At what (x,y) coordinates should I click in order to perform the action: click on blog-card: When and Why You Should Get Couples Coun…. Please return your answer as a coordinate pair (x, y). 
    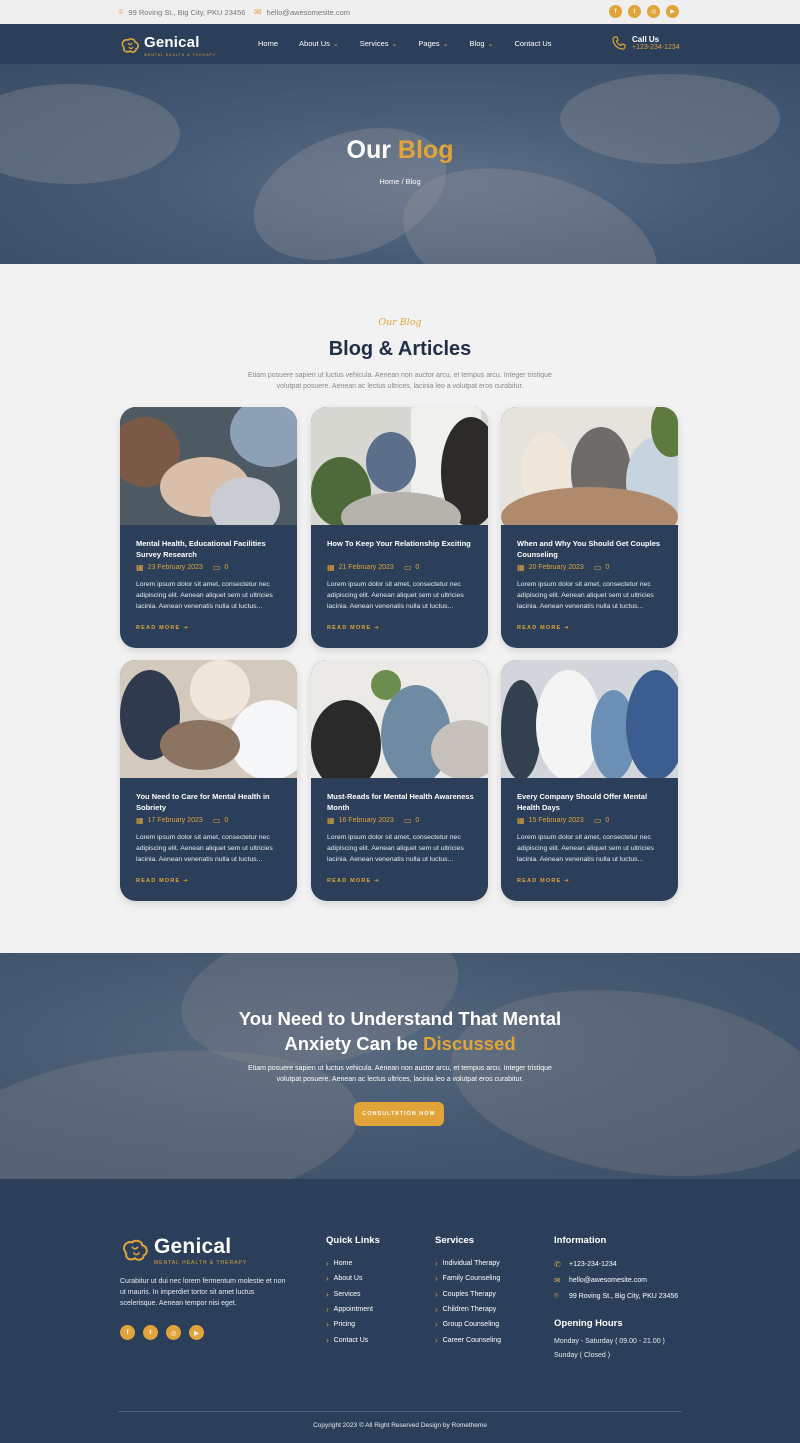
    Looking at the image, I should click on (589, 527).